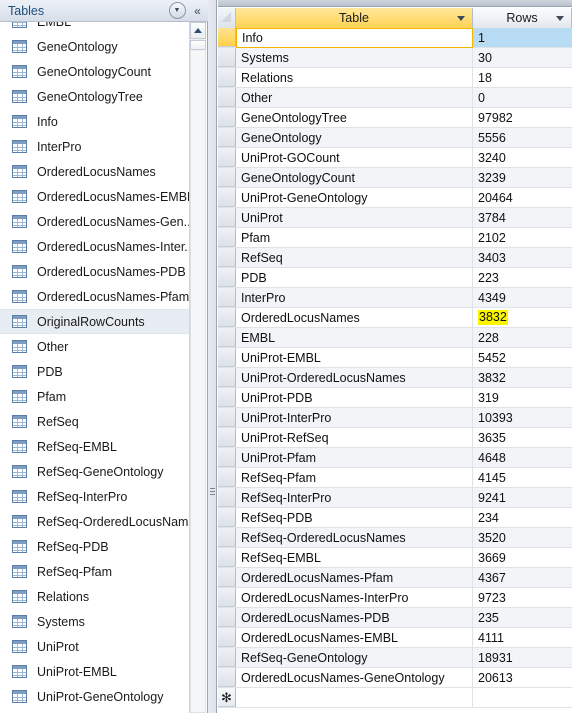 This screenshot has height=713, width=572. What do you see at coordinates (95, 371) in the screenshot?
I see `sidebar-item-pdb: PDB` at bounding box center [95, 371].